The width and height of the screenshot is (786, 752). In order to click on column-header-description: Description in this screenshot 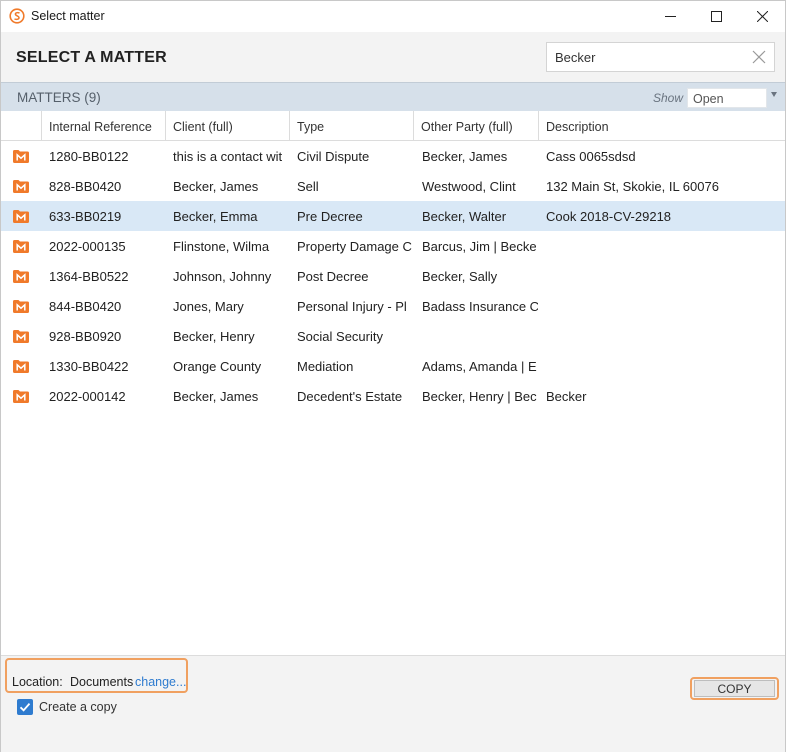, I will do `click(661, 126)`.